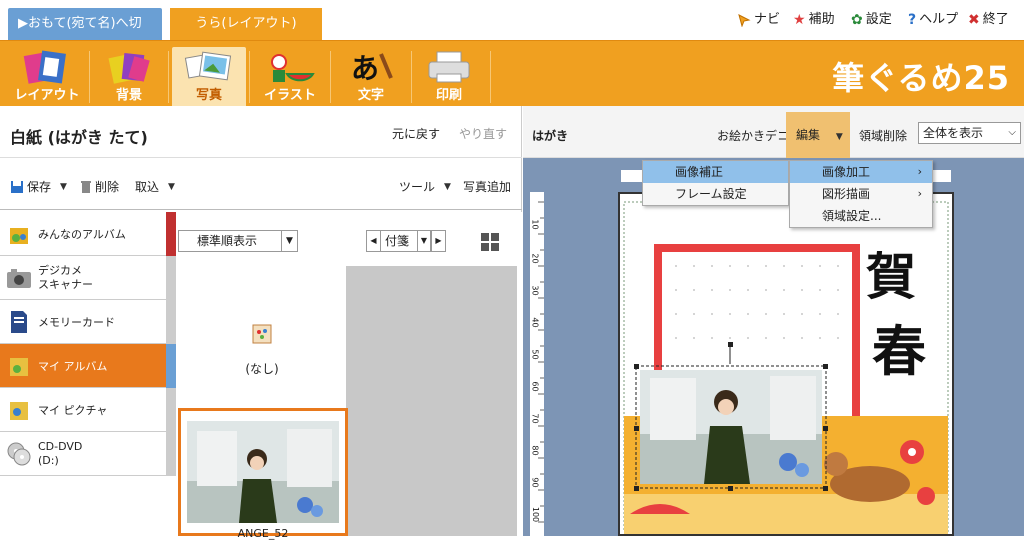 This screenshot has height=540, width=1024. What do you see at coordinates (1012, 133) in the screenshot?
I see `chevron-down-icon: ⌵` at bounding box center [1012, 133].